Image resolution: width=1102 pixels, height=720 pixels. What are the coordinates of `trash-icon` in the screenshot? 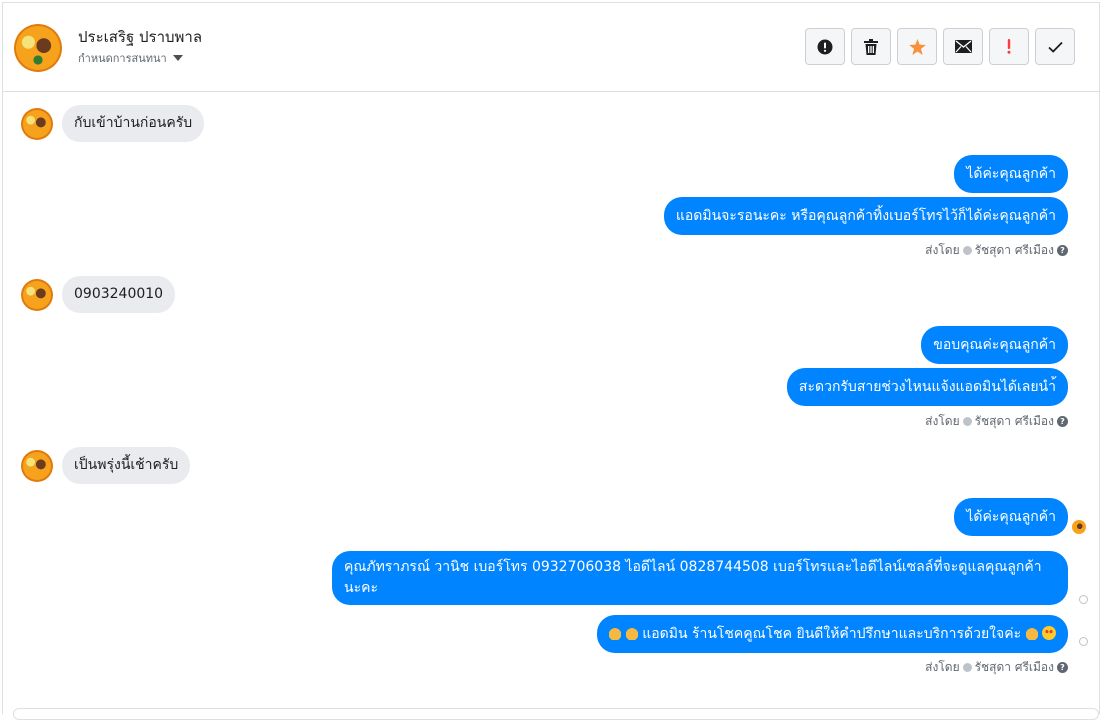 It's located at (871, 46).